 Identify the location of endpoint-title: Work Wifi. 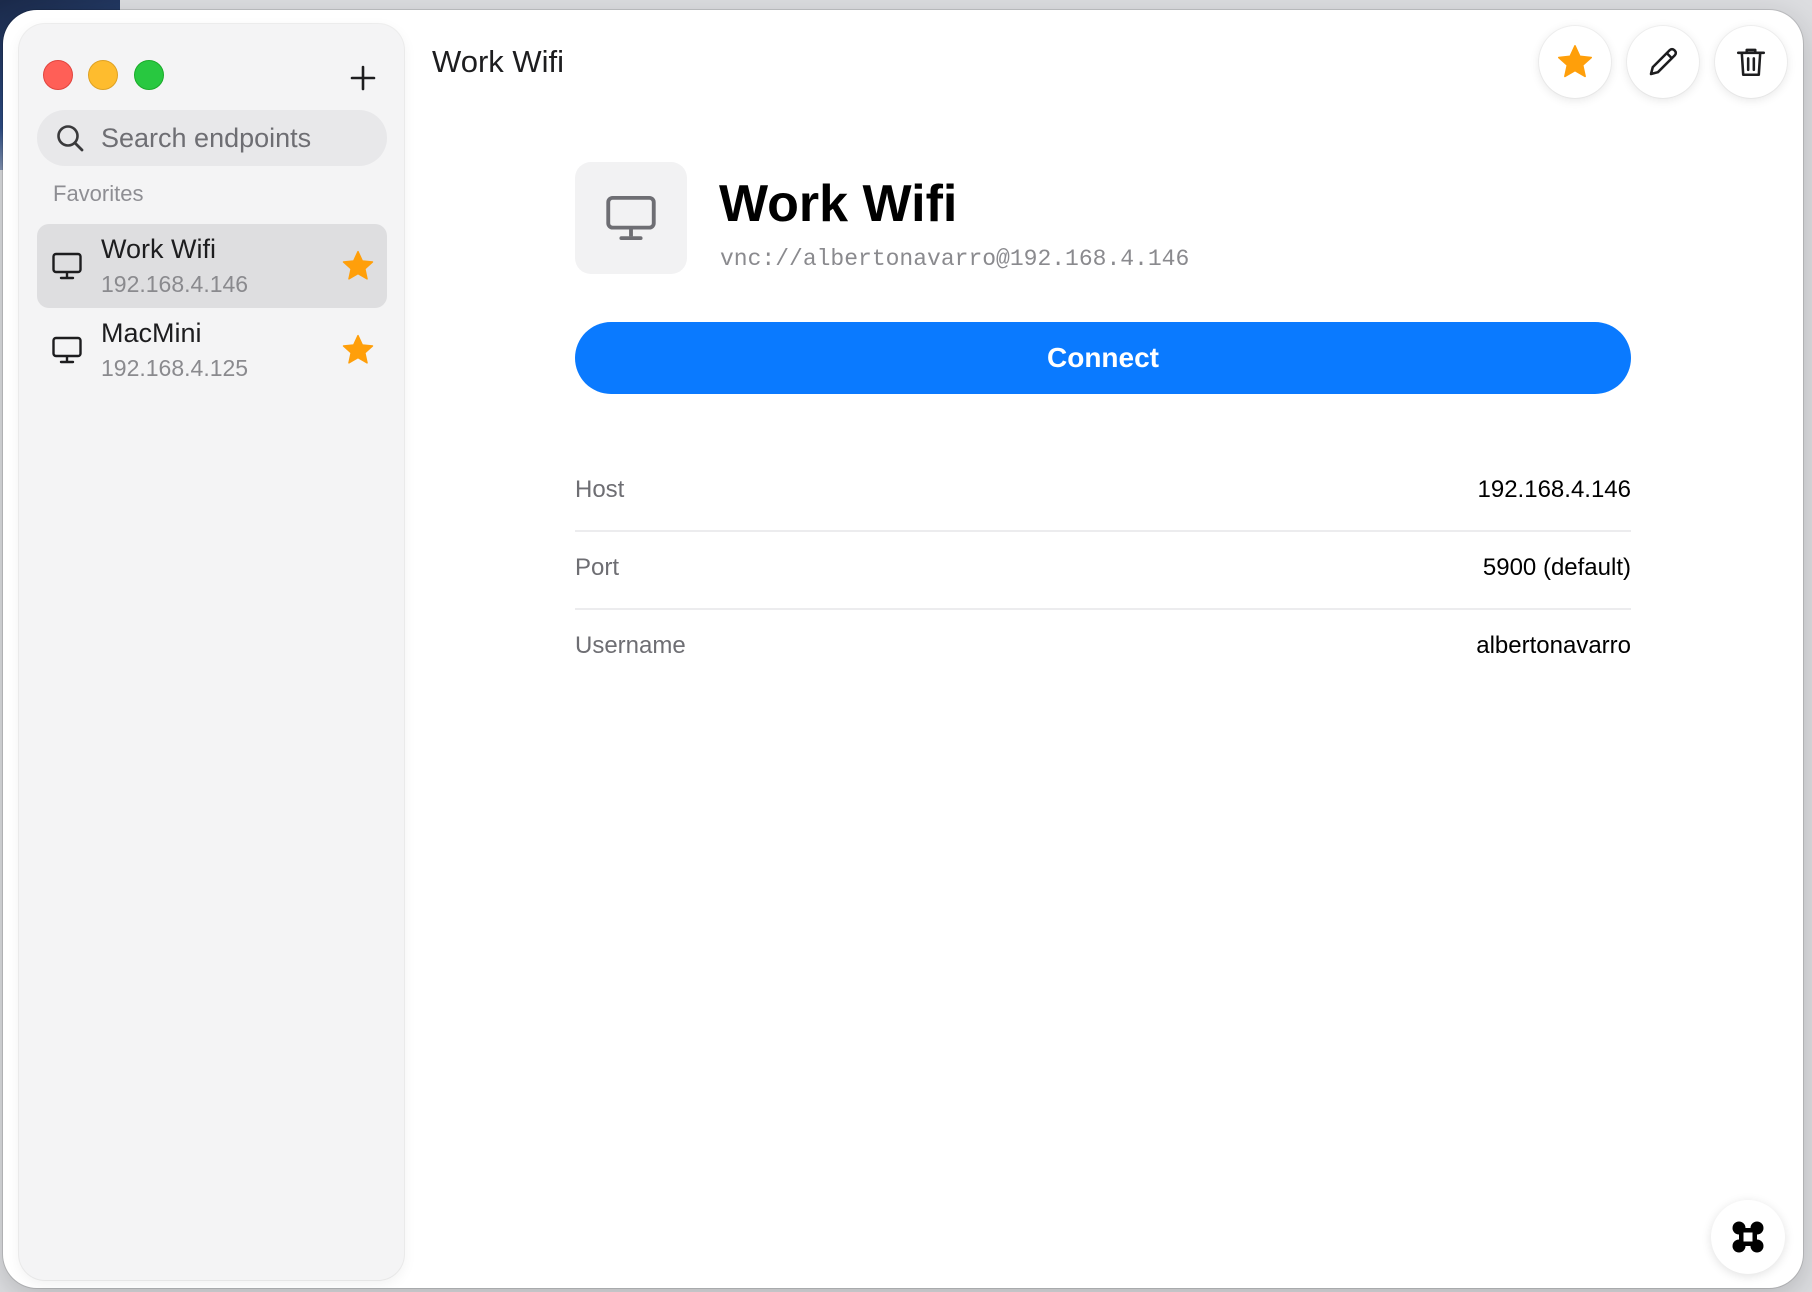
(838, 204).